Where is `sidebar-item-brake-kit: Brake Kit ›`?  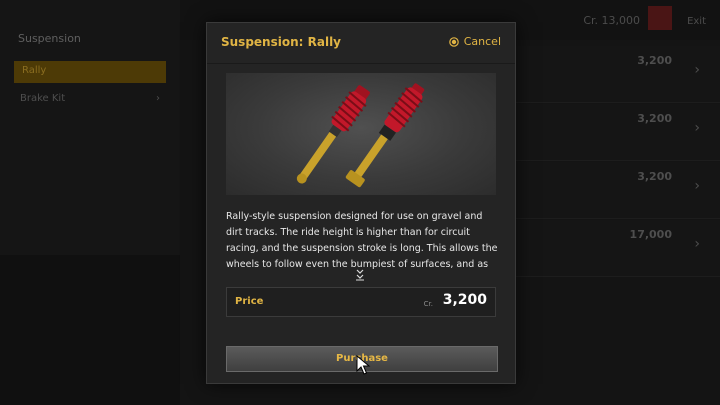
sidebar-item-brake-kit: Brake Kit › is located at coordinates (90, 98).